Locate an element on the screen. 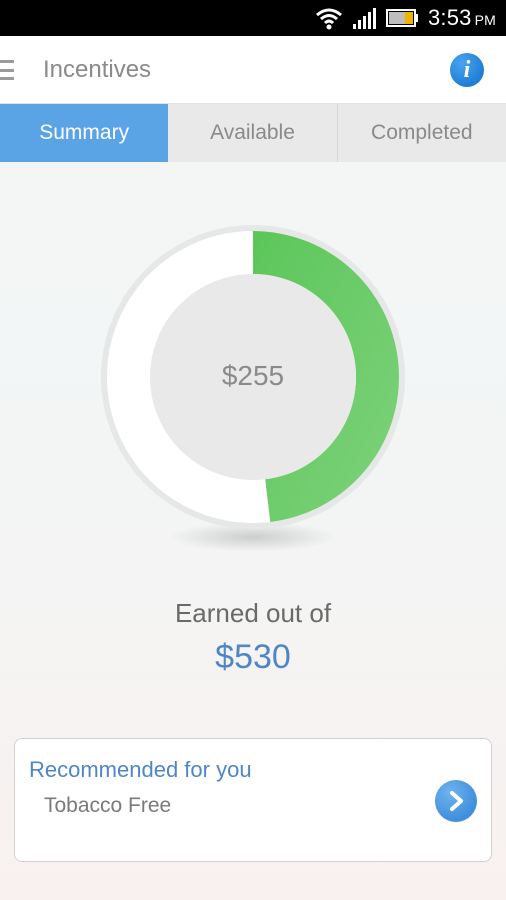 The width and height of the screenshot is (506, 900). clock-time: 3:53 is located at coordinates (449, 17).